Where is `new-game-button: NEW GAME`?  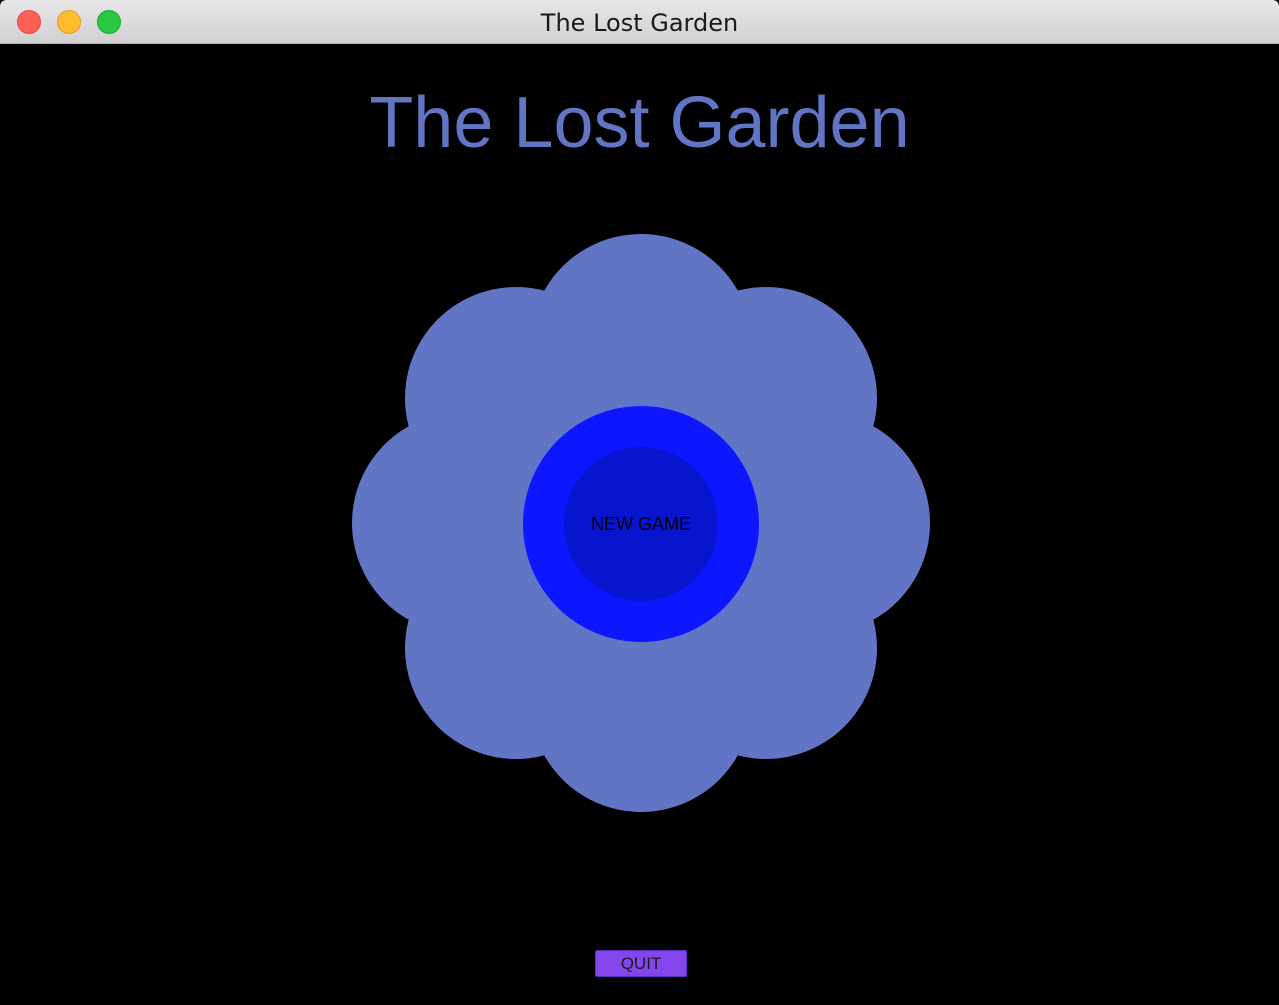
new-game-button: NEW GAME is located at coordinates (641, 524).